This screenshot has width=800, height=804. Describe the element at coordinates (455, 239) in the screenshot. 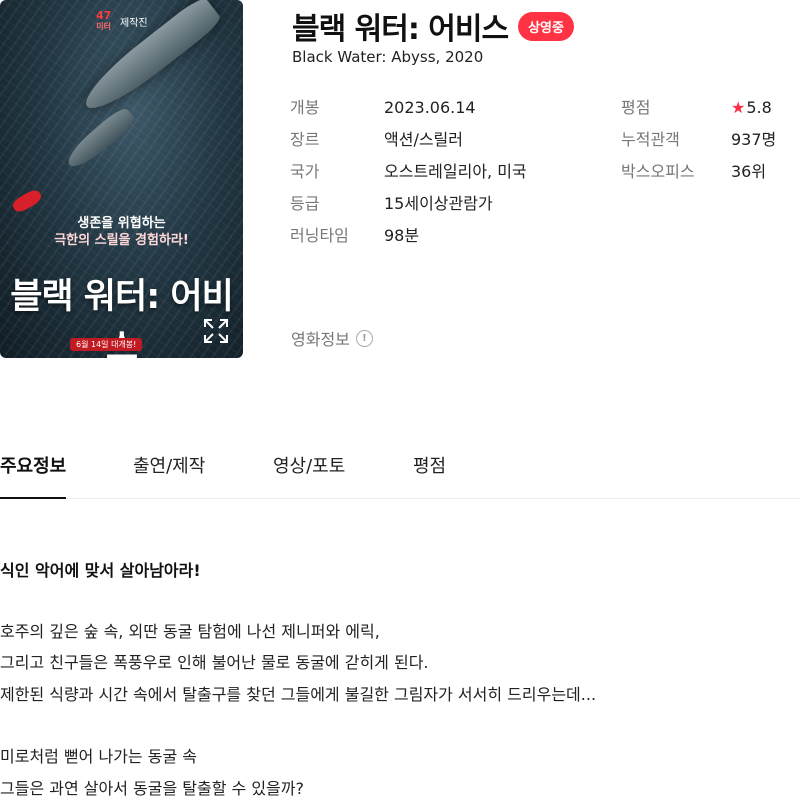

I see `detail-value-runtime: 98분` at that location.